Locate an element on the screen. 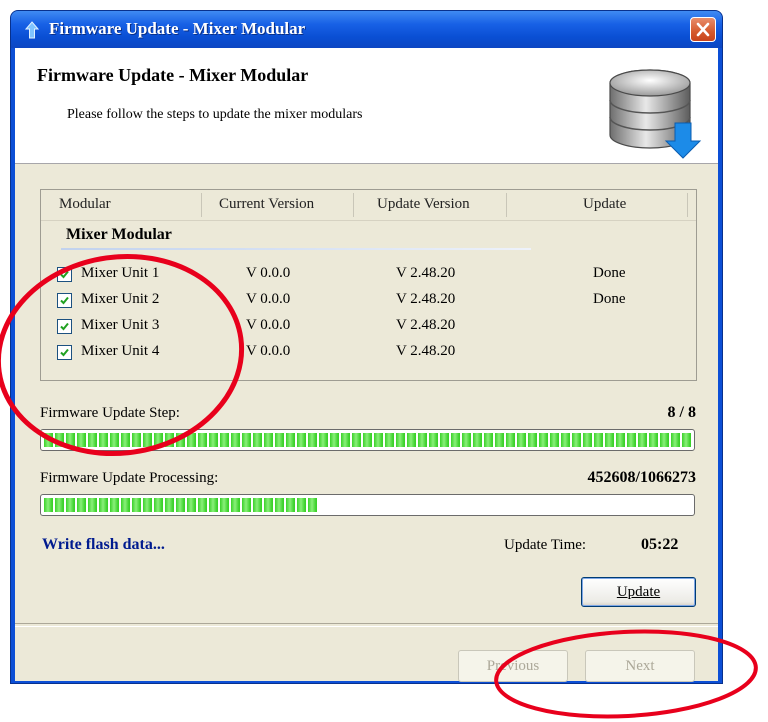 Image resolution: width=768 pixels, height=722 pixels. column-update-version: Update Version is located at coordinates (423, 204).